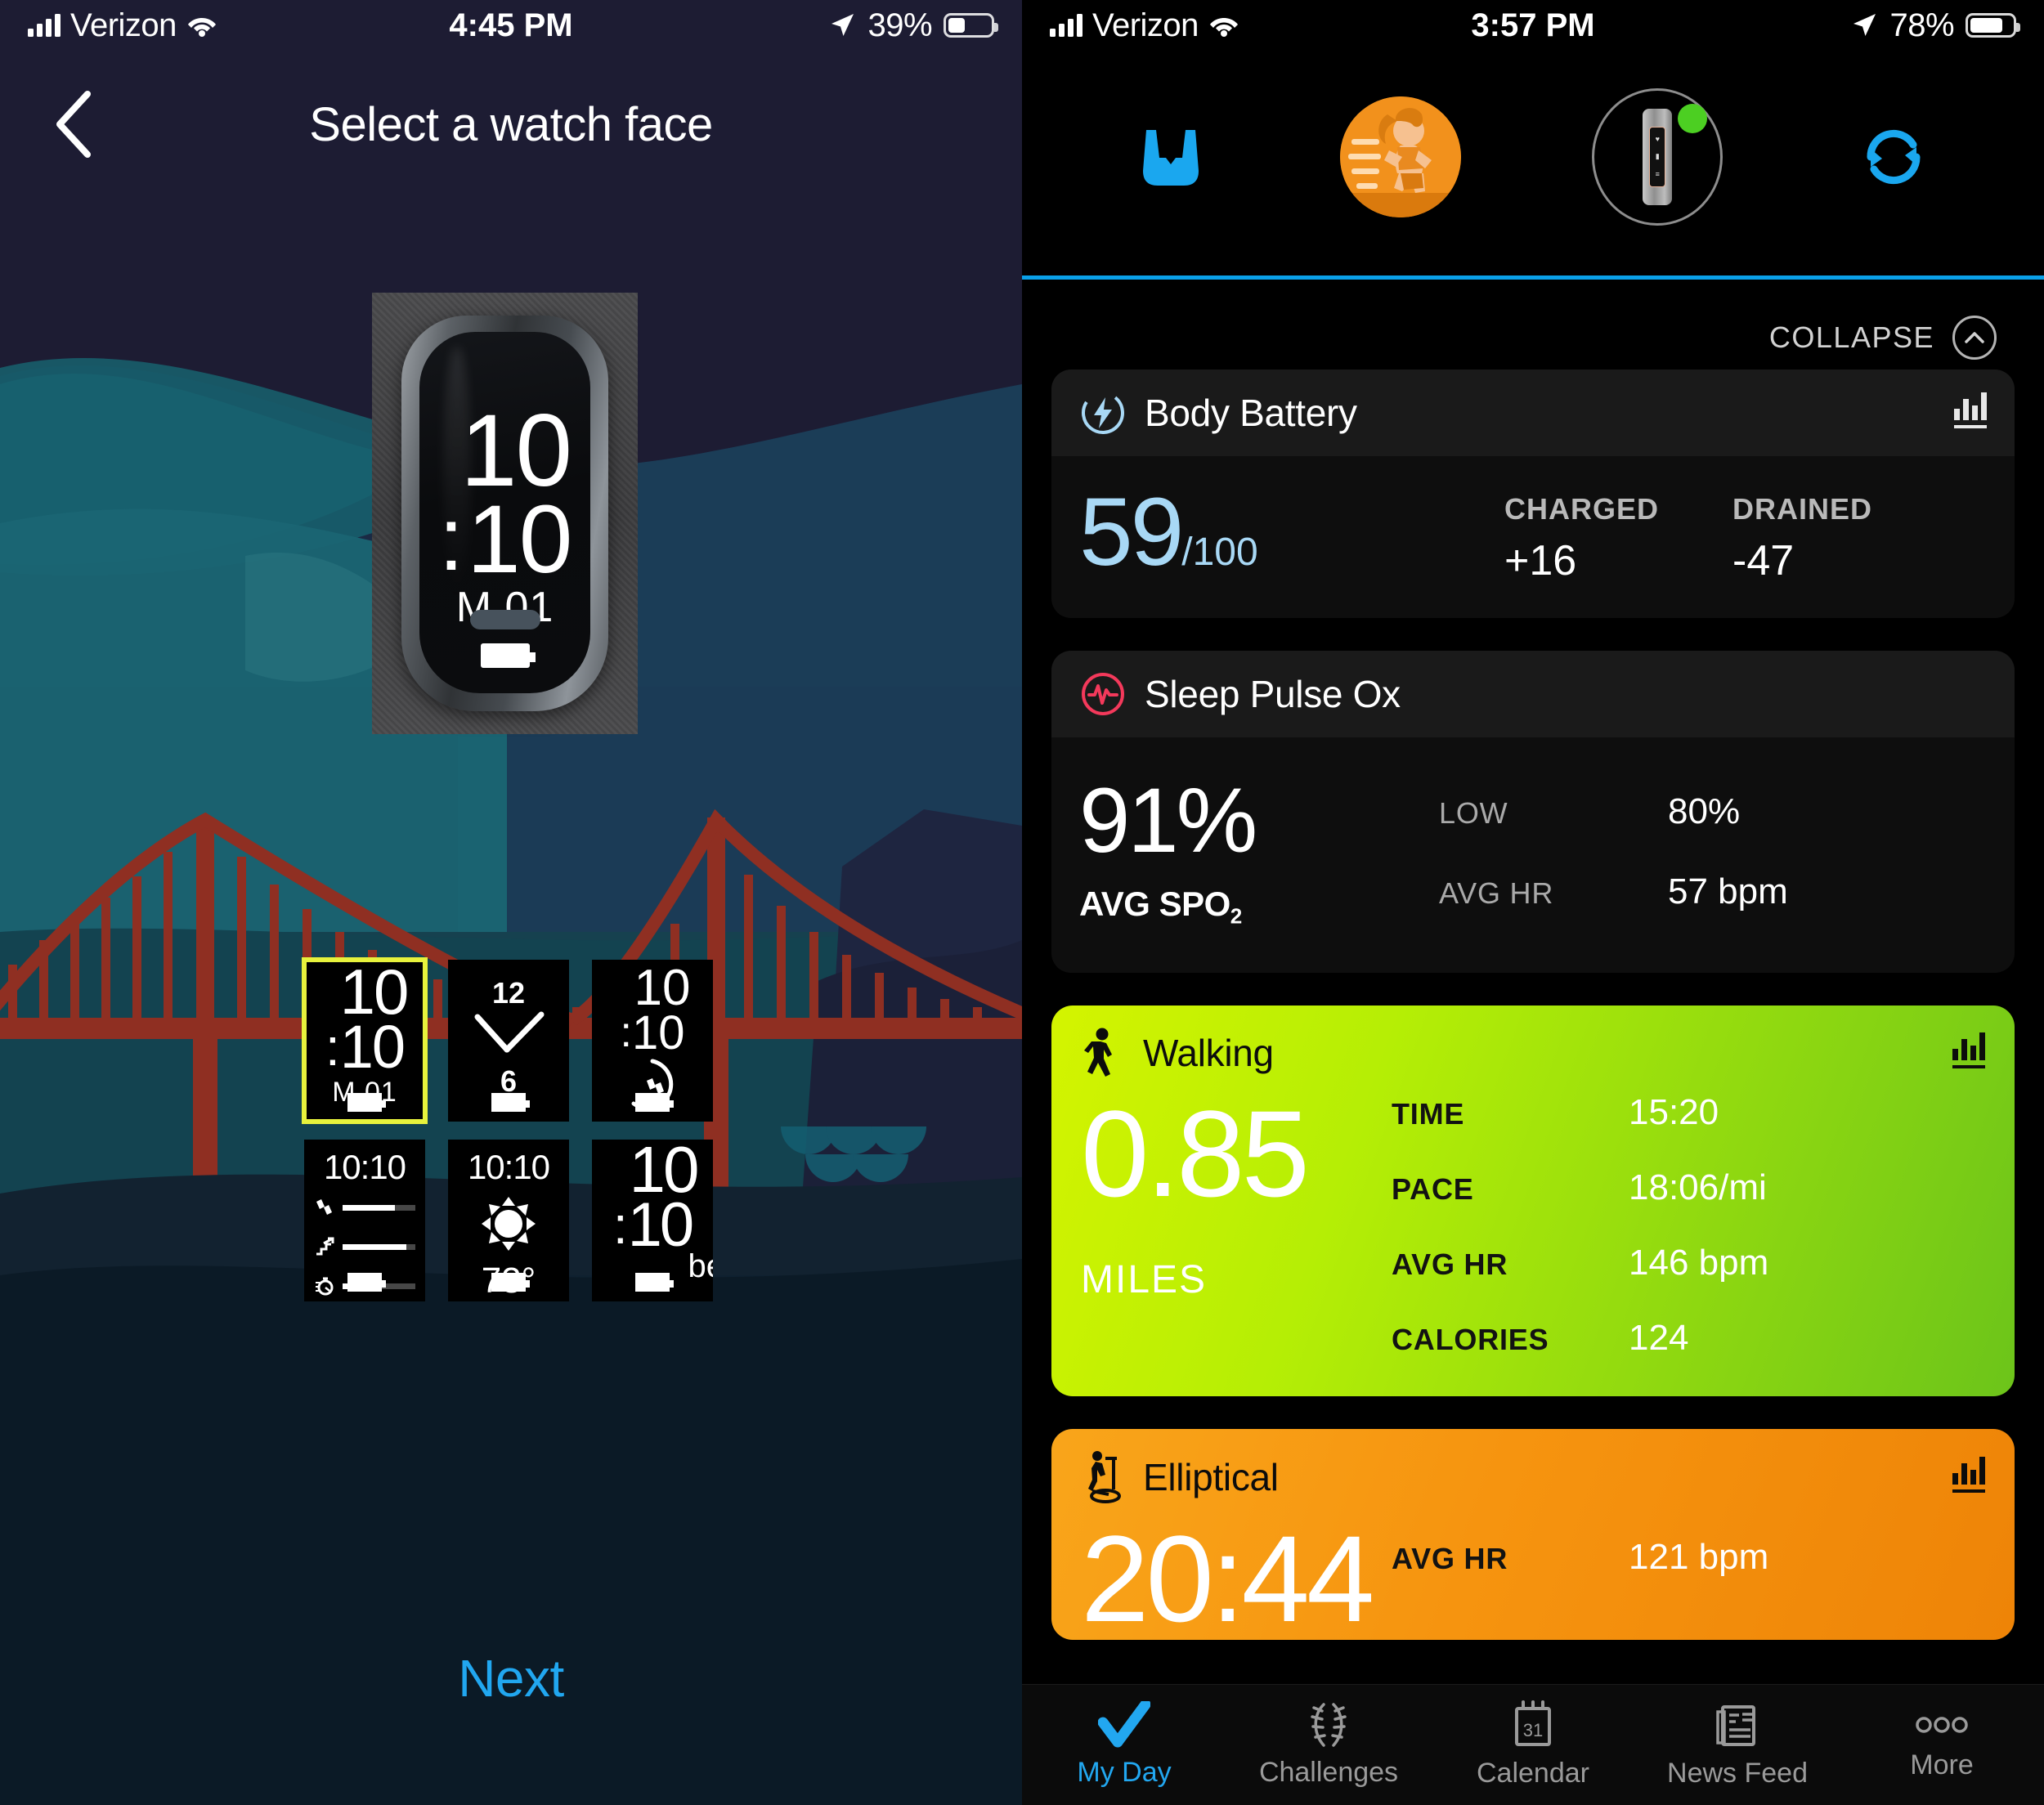 The height and width of the screenshot is (1805, 2044). I want to click on location-arrow-icon, so click(1865, 25).